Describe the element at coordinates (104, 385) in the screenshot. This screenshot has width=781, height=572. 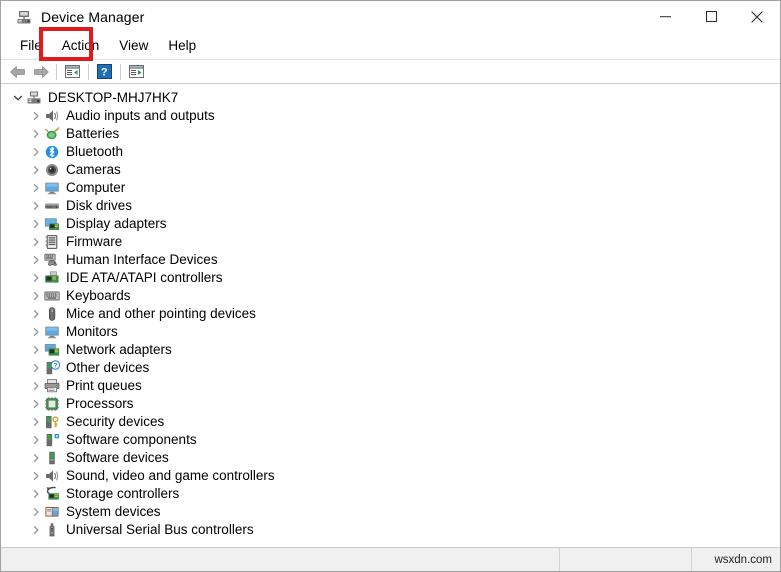
I see `tree-item-label: Print queues` at that location.